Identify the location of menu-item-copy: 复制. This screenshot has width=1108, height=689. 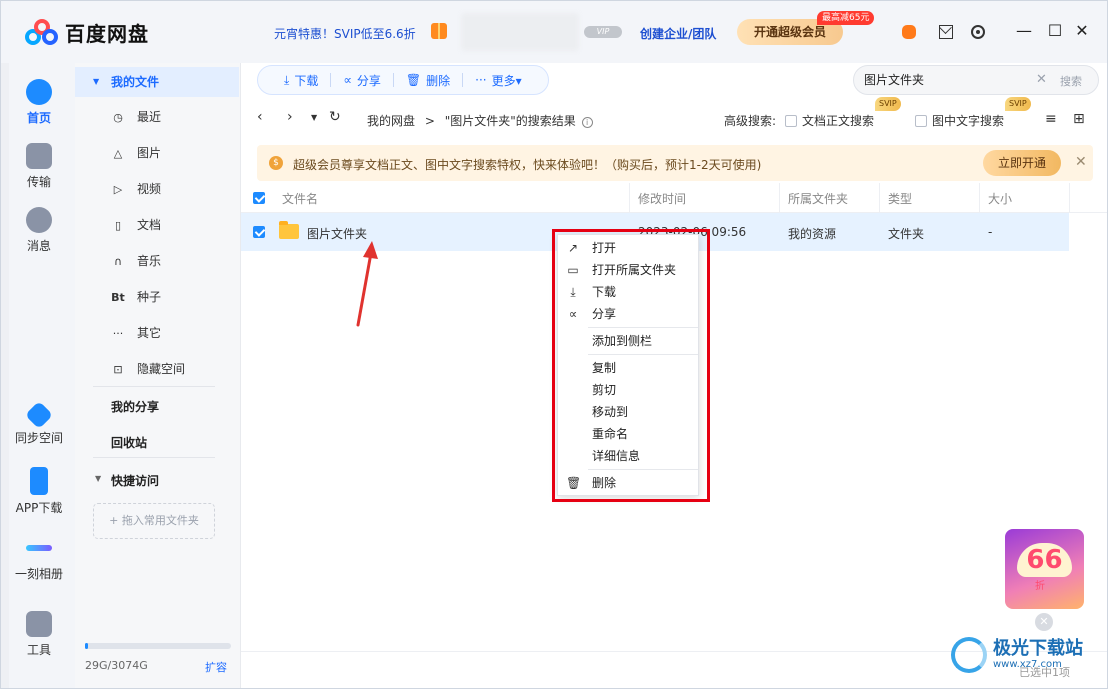
(628, 368).